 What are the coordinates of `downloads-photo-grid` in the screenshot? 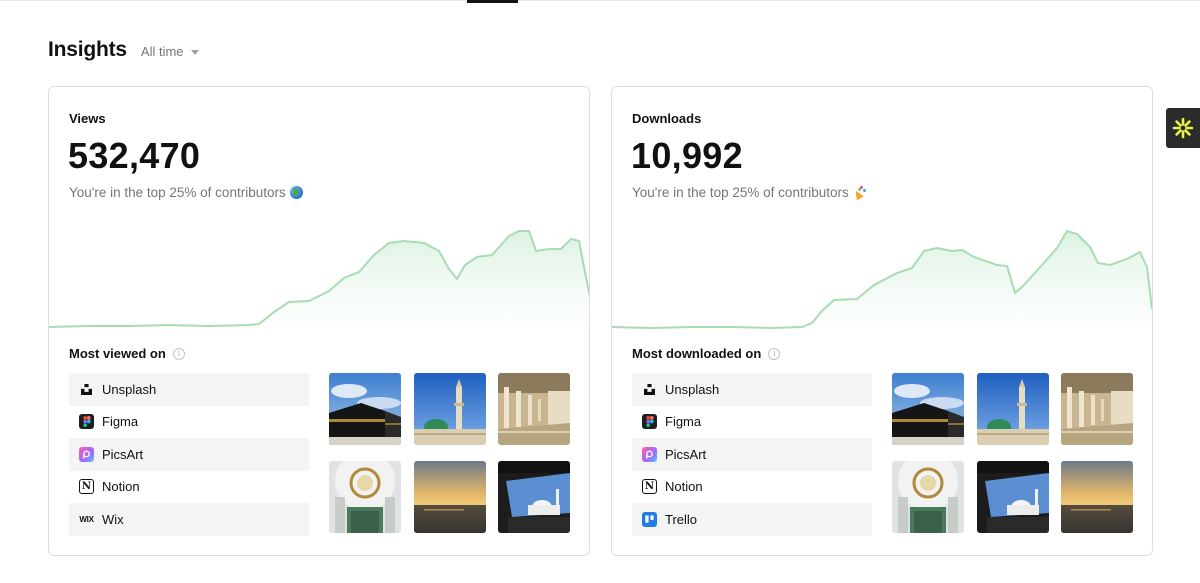 It's located at (1012, 453).